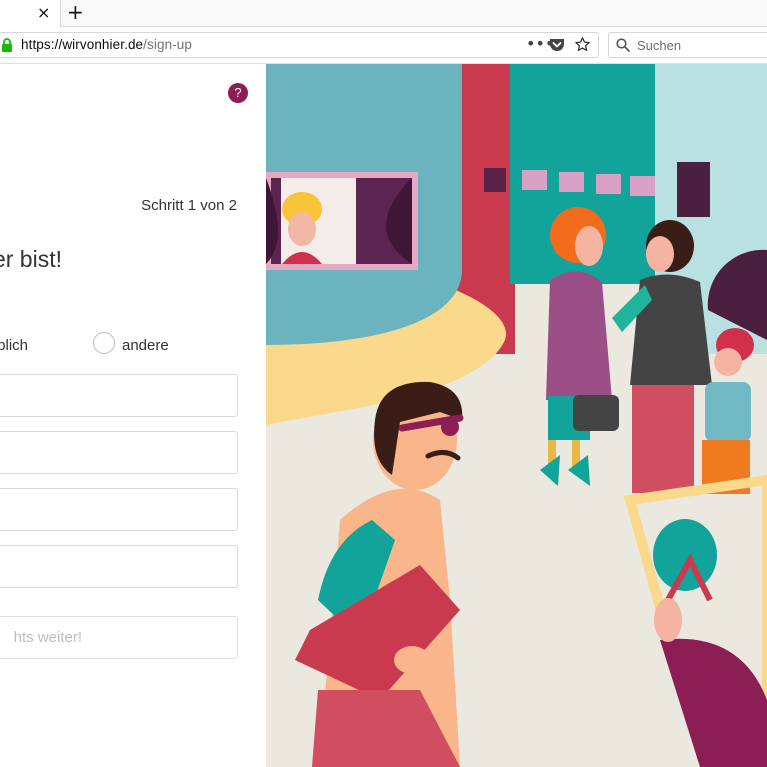 The width and height of the screenshot is (767, 767). What do you see at coordinates (687, 45) in the screenshot?
I see `search-bar: Suchen` at bounding box center [687, 45].